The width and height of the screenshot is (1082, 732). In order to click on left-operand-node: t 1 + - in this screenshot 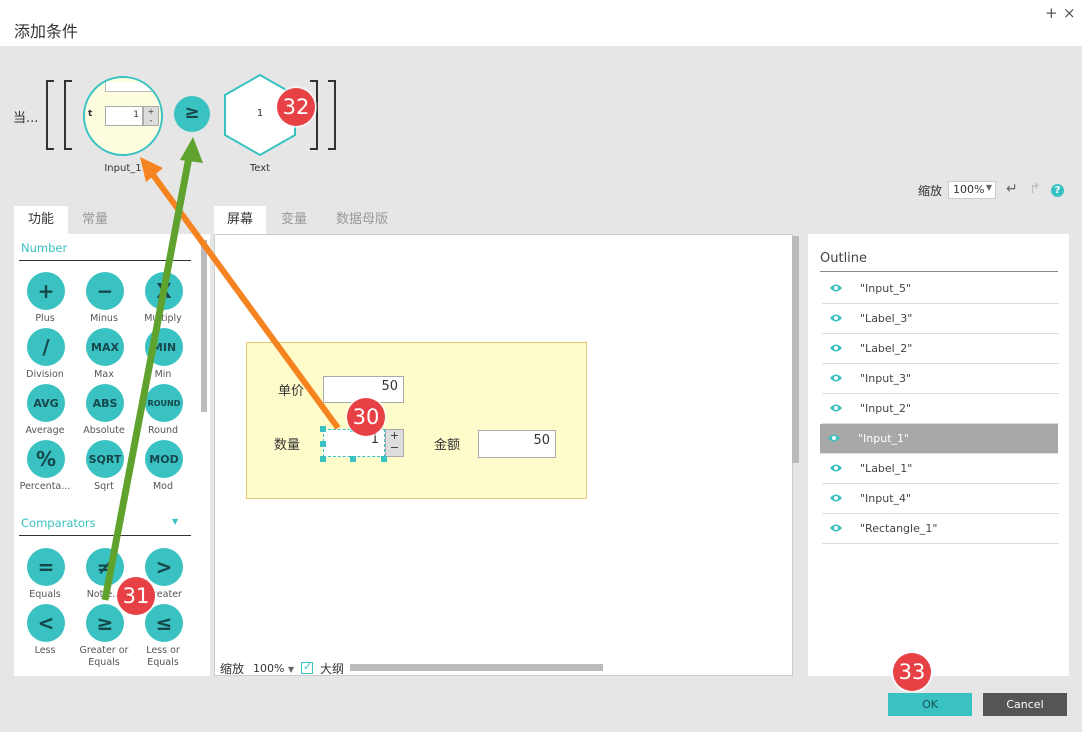, I will do `click(123, 116)`.